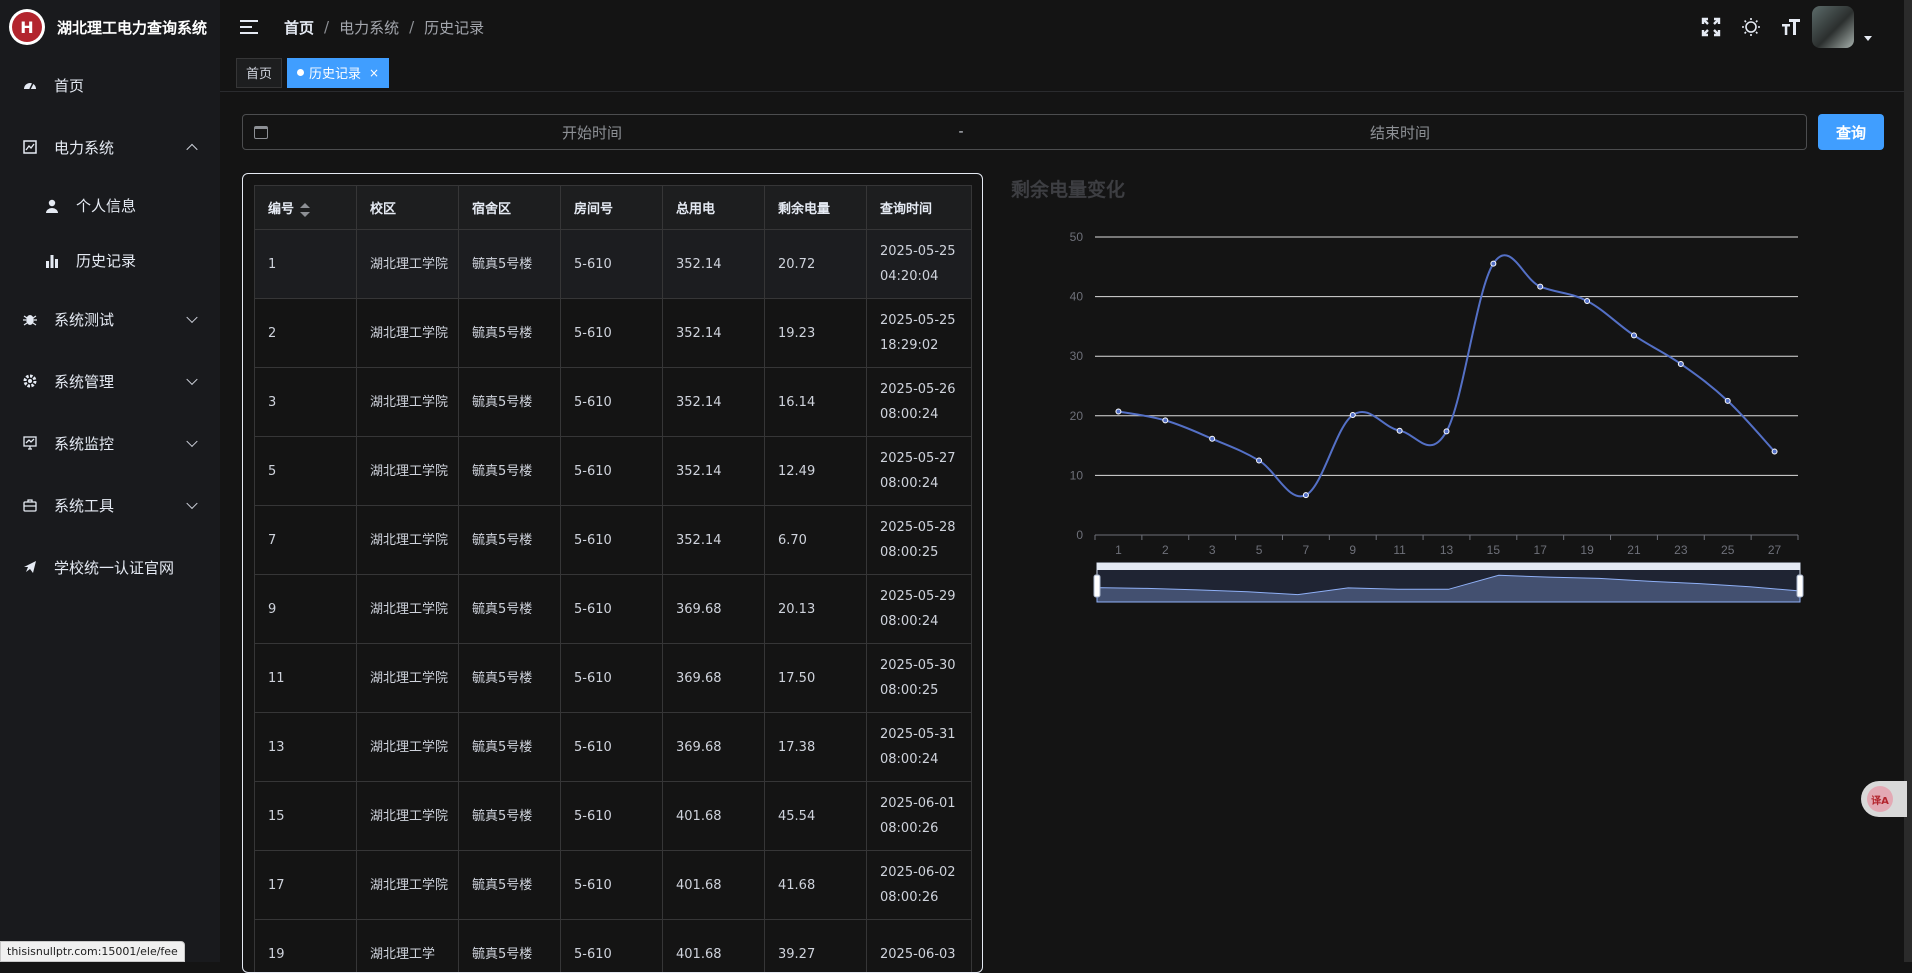 The image size is (1912, 973). Describe the element at coordinates (30, 567) in the screenshot. I see `send-icon` at that location.